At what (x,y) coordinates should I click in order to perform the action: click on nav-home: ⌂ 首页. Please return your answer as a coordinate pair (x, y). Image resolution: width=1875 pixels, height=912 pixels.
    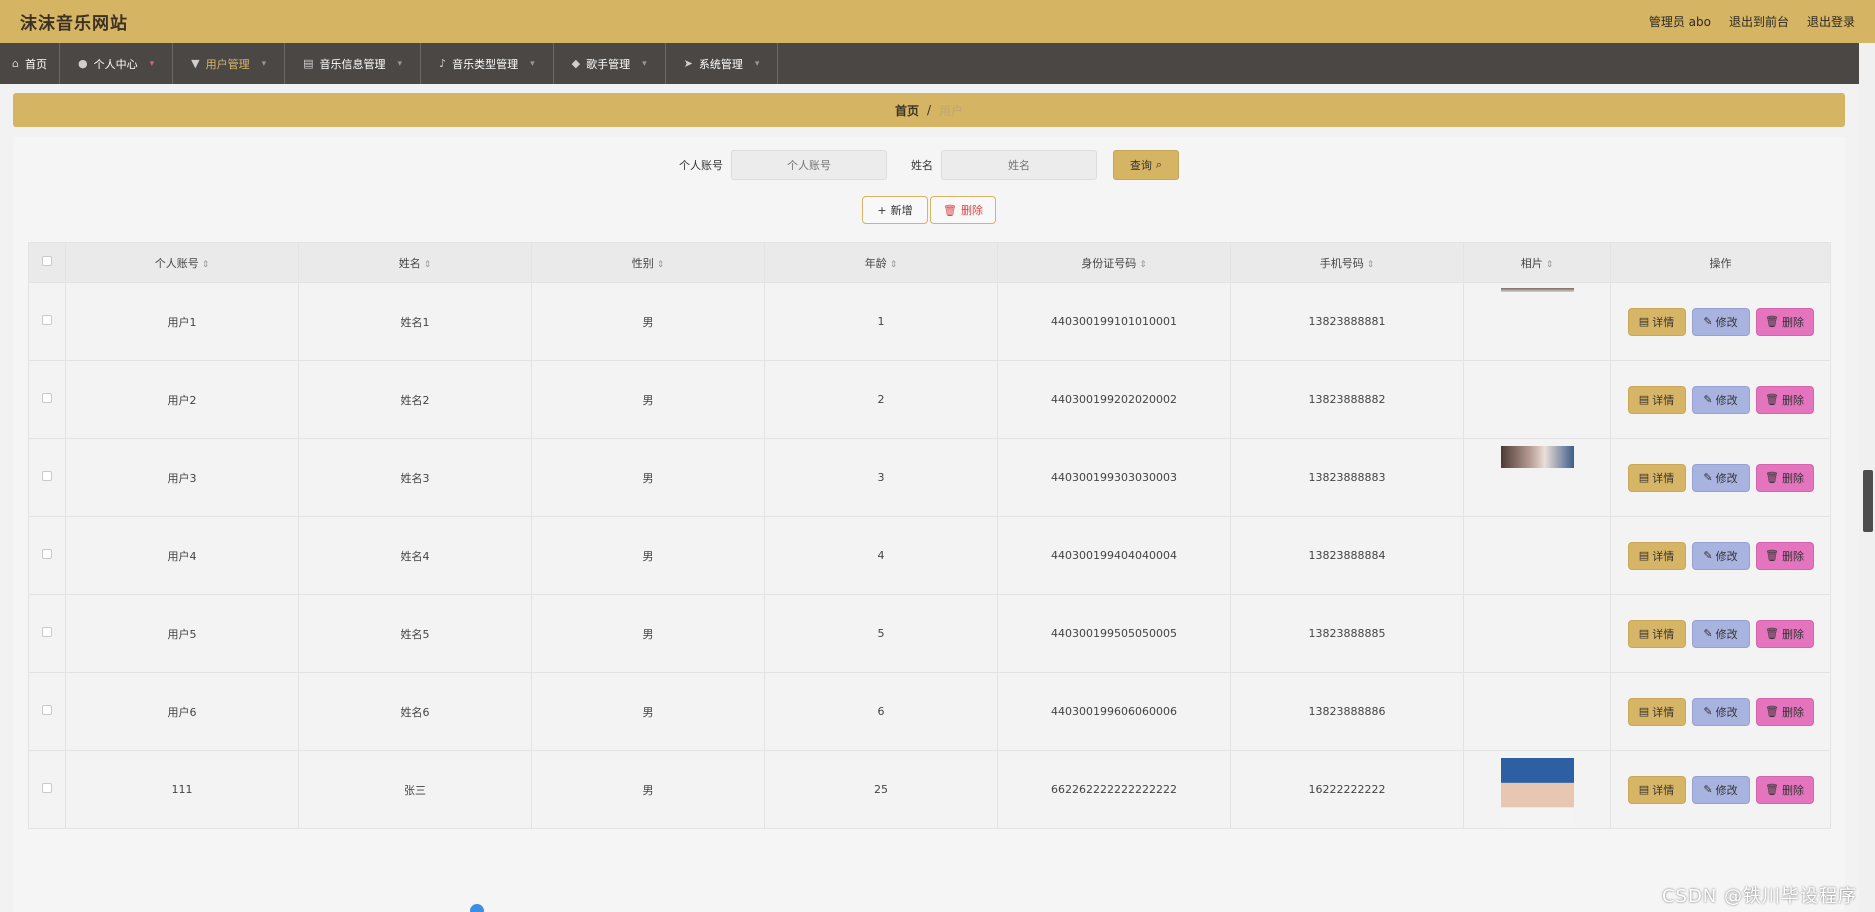
    Looking at the image, I should click on (30, 63).